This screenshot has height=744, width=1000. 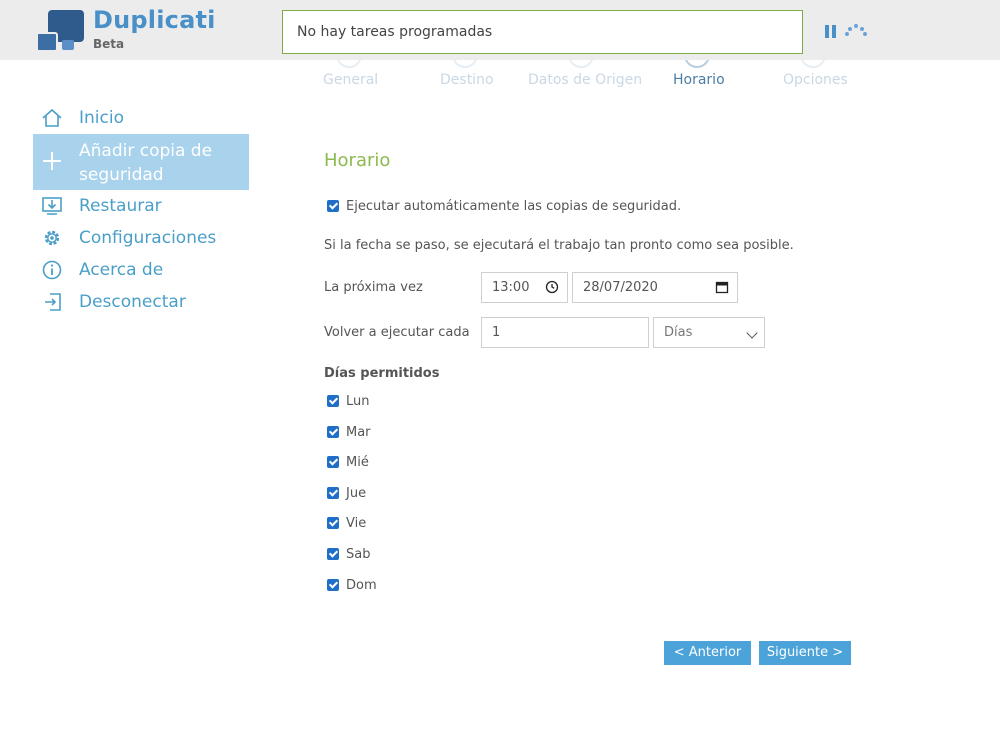 What do you see at coordinates (350, 80) in the screenshot?
I see `tab-general: General` at bounding box center [350, 80].